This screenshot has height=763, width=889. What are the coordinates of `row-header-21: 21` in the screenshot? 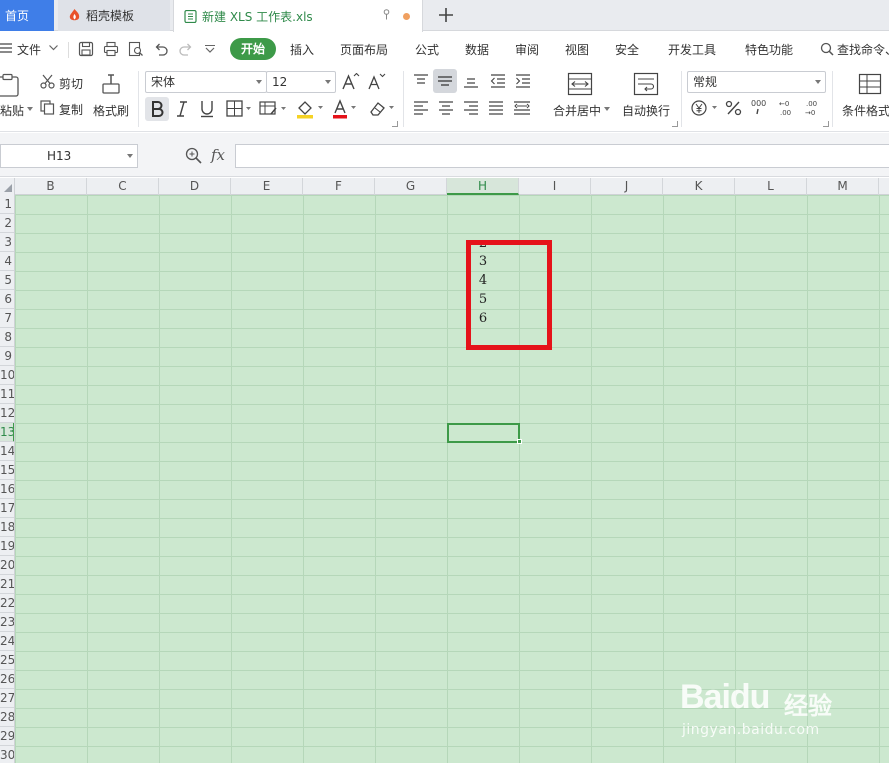 It's located at (7, 584).